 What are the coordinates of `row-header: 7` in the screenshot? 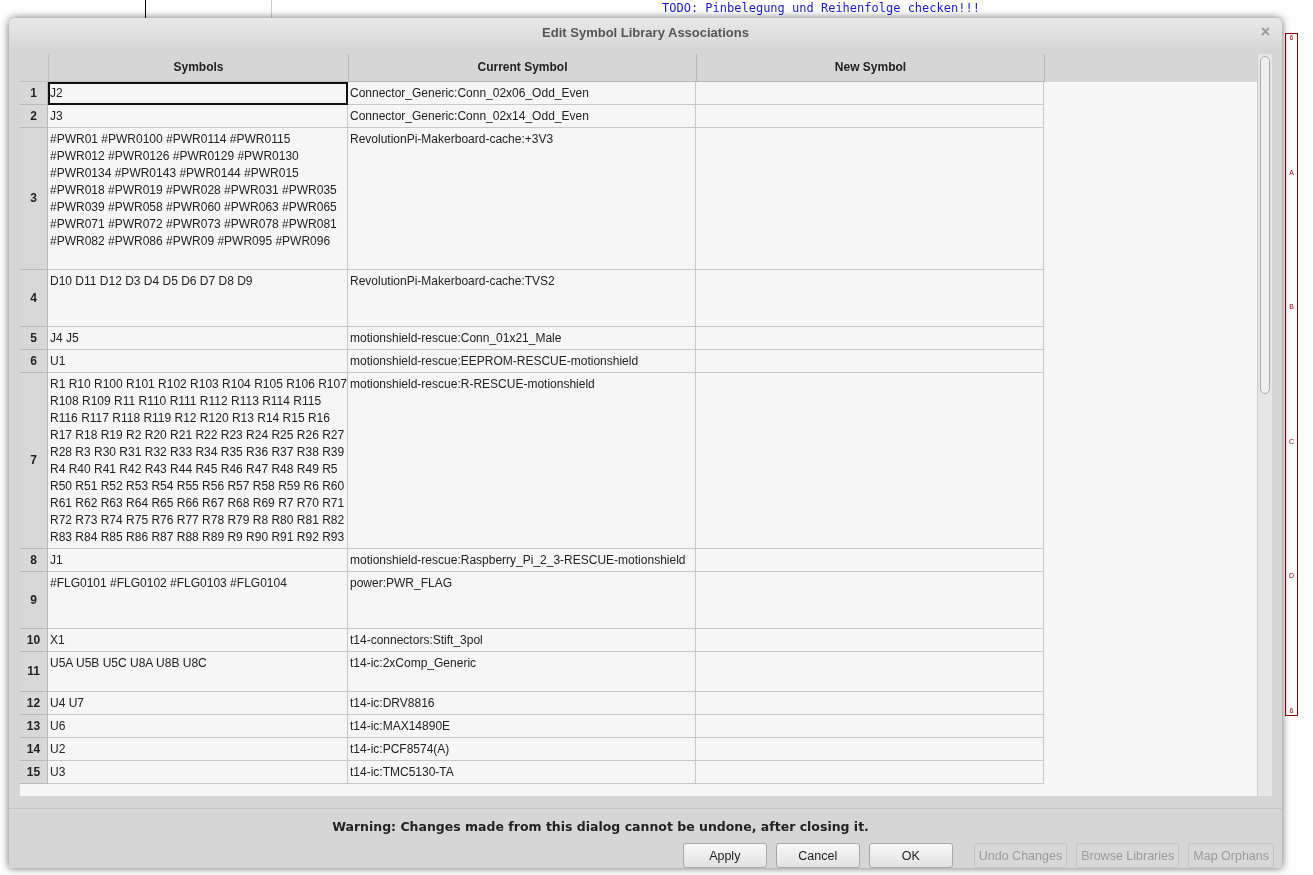 It's located at (34, 460).